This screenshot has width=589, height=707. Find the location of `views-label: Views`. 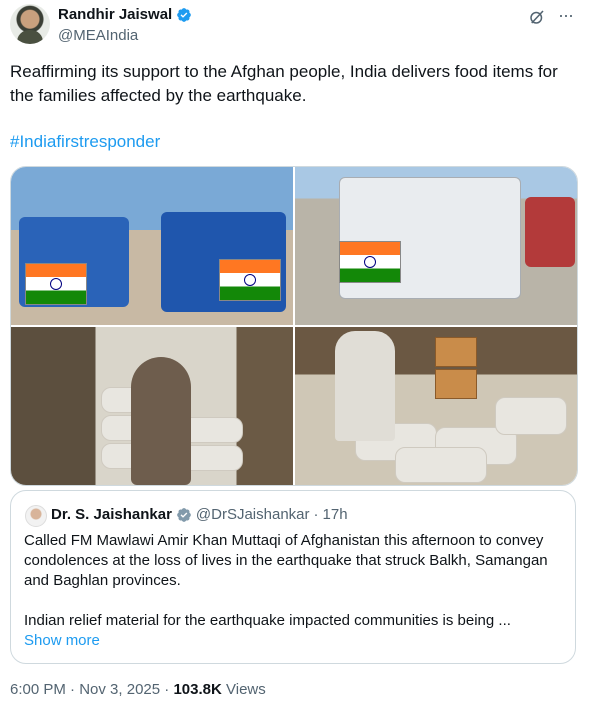

views-label: Views is located at coordinates (246, 689).